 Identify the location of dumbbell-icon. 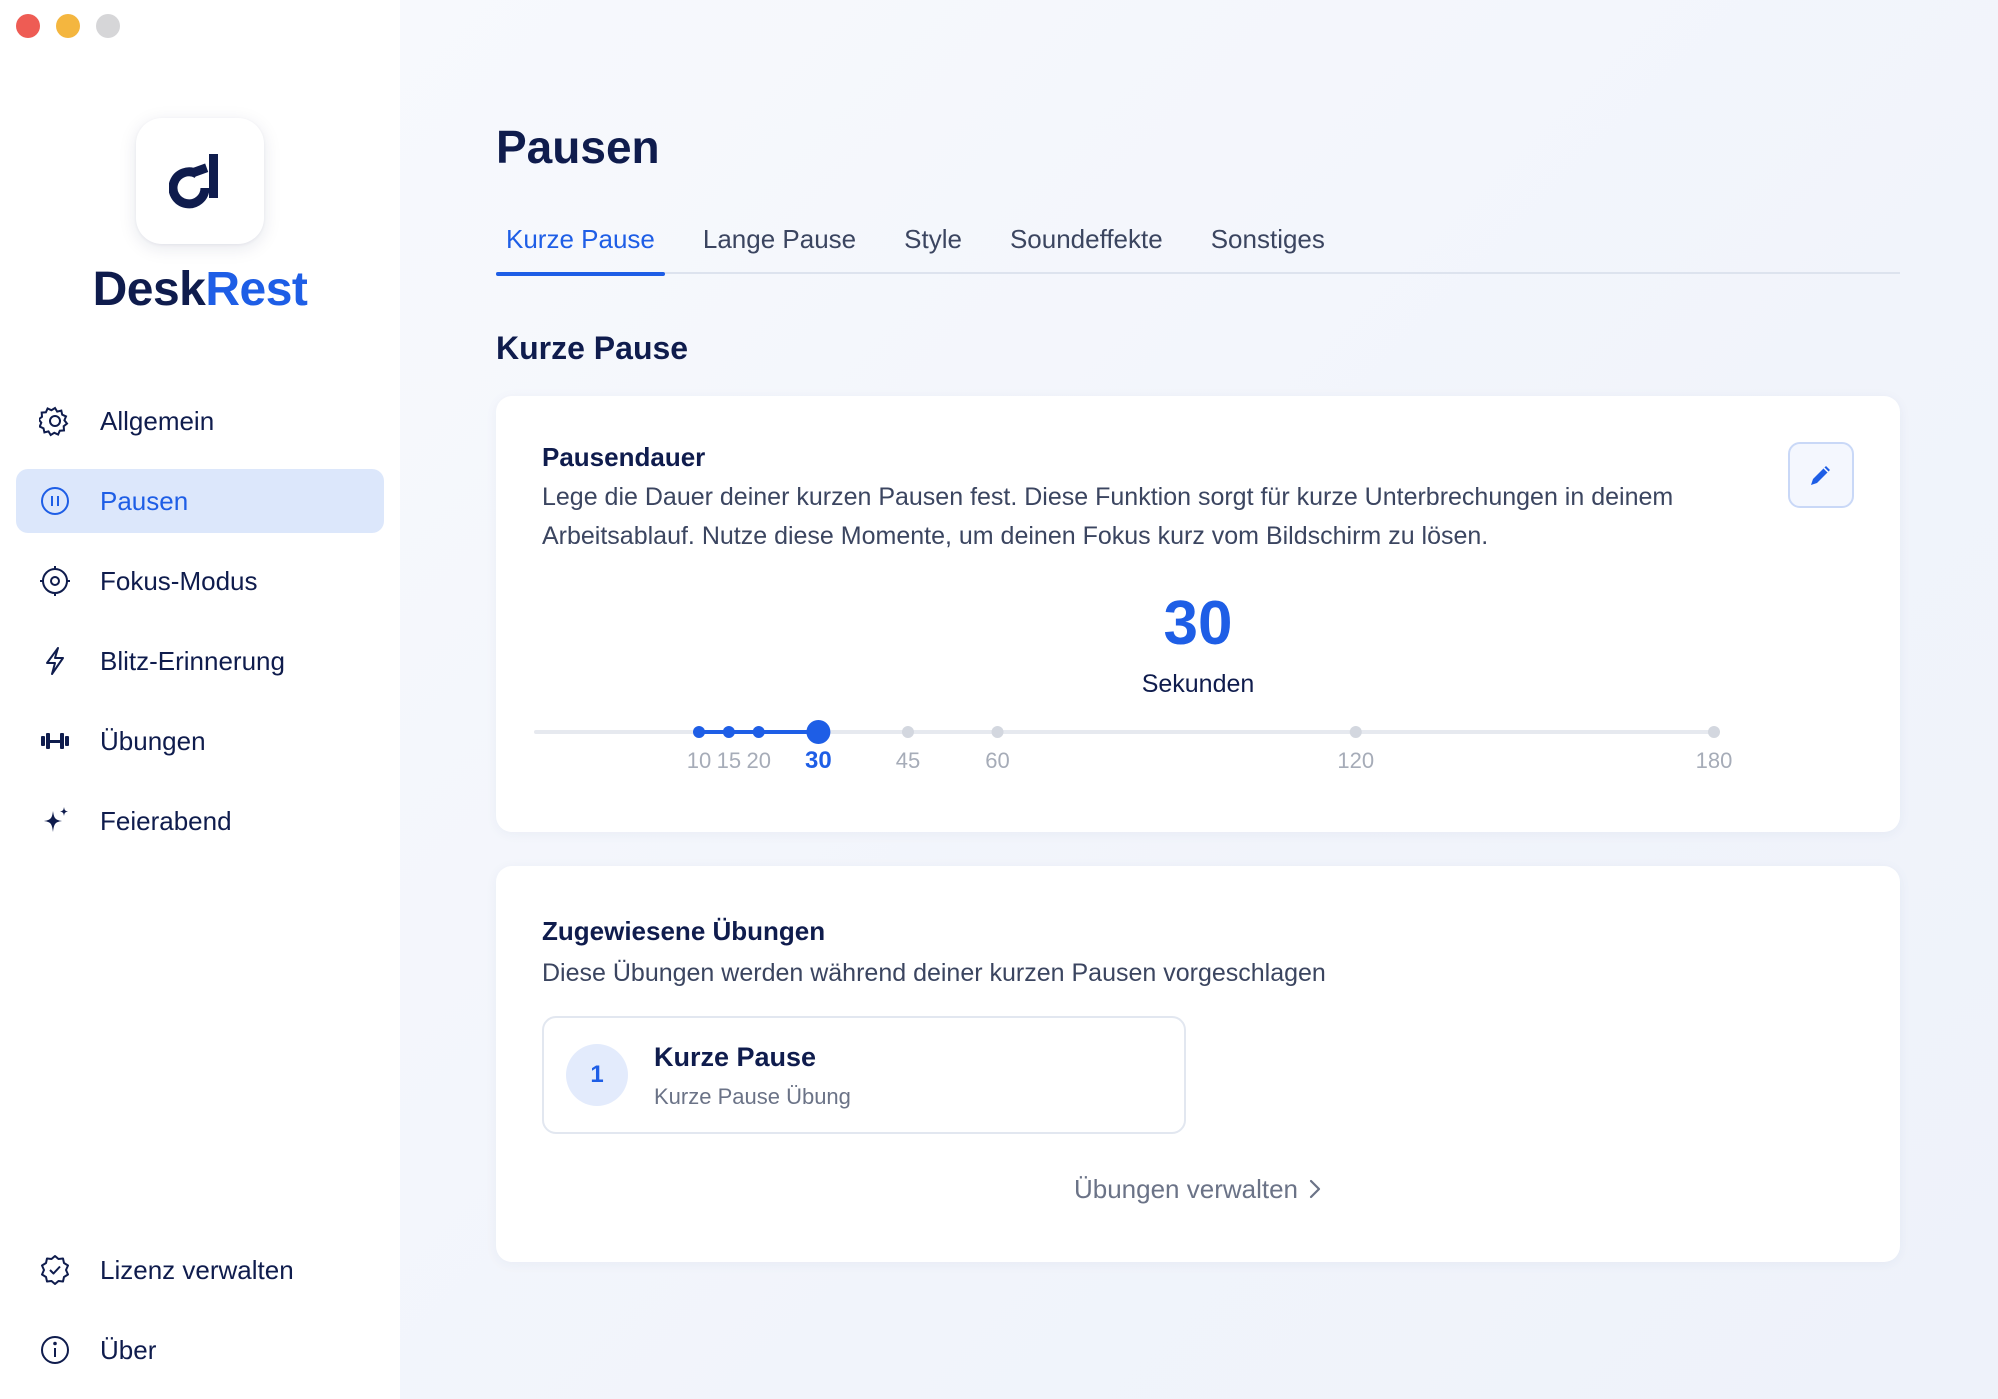
(55, 741).